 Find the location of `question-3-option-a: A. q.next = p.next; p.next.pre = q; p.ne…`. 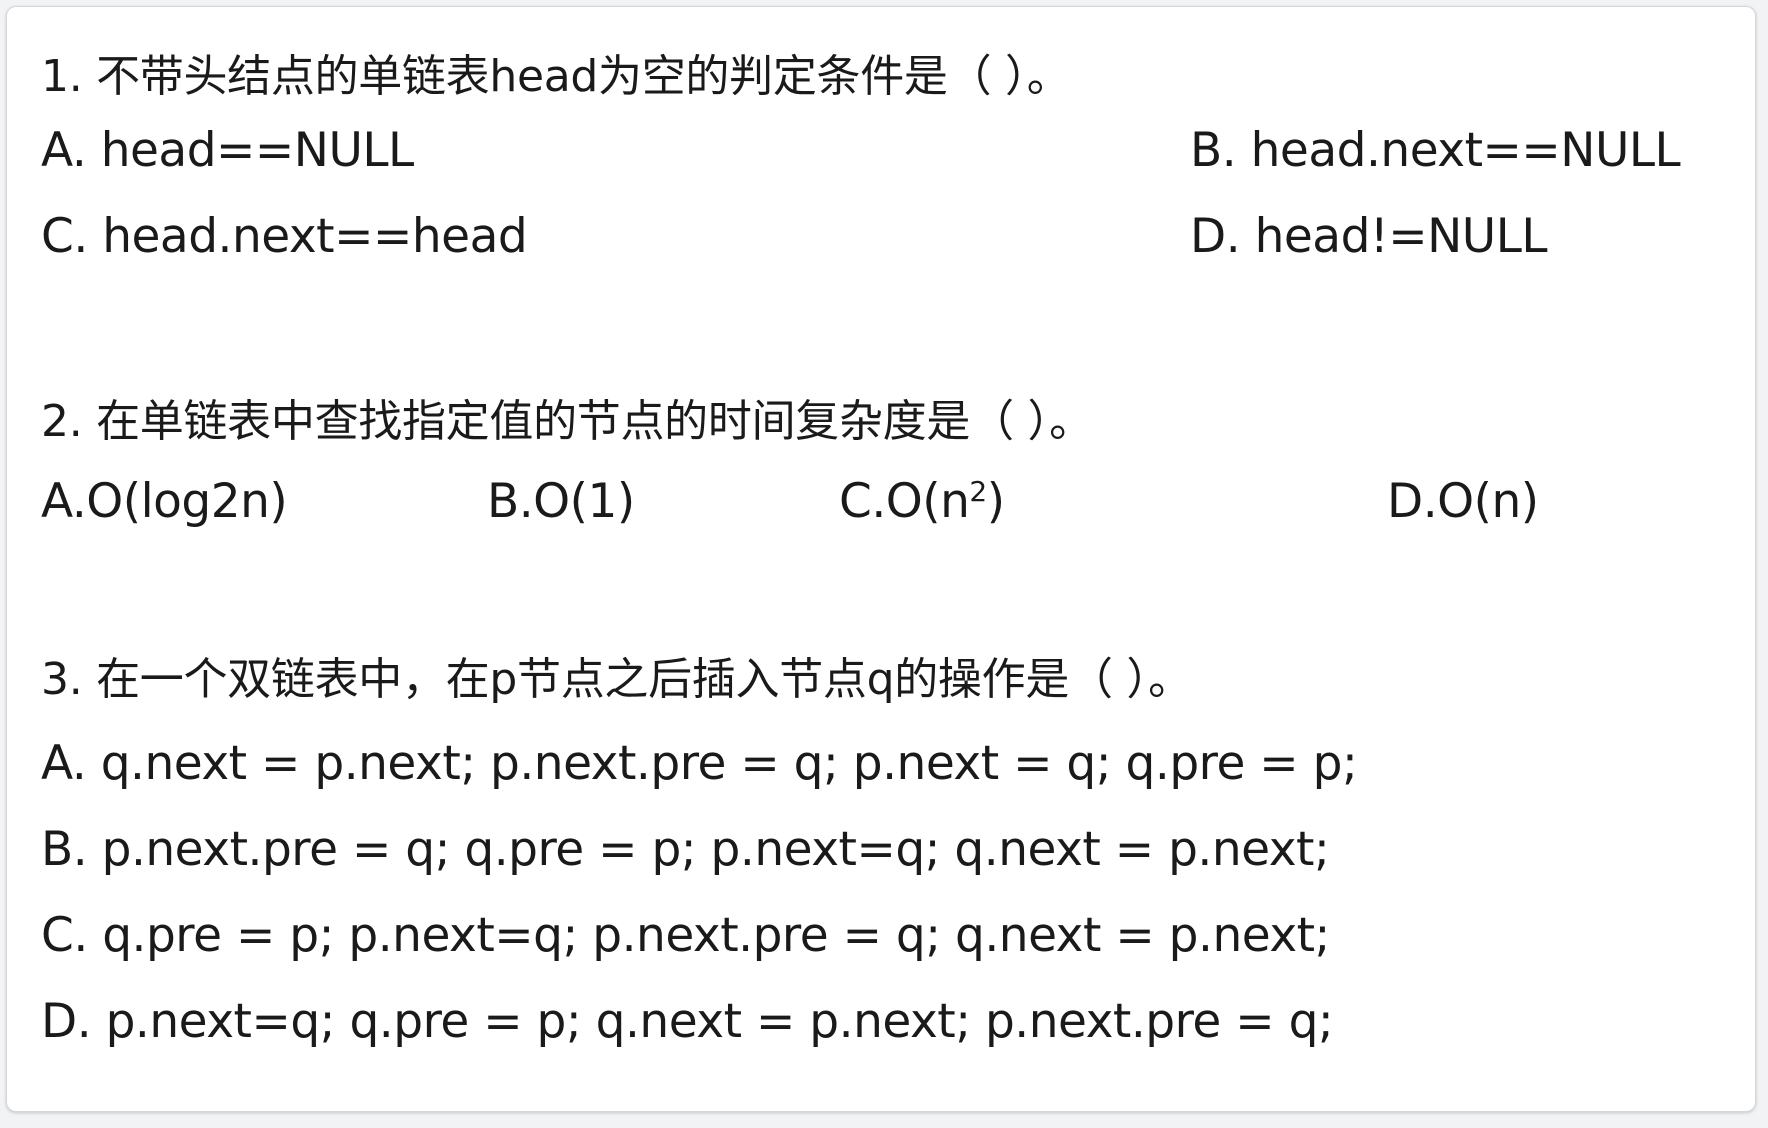

question-3-option-a: A. q.next = p.next; p.next.pre = q; p.ne… is located at coordinates (699, 764).